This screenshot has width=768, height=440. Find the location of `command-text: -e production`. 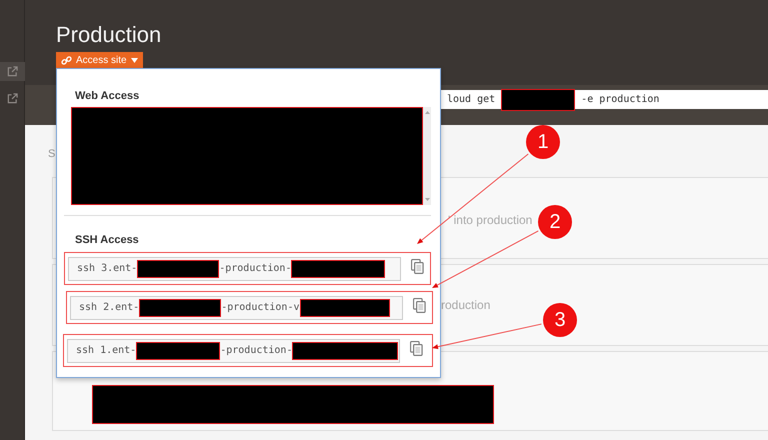

command-text: -e production is located at coordinates (620, 99).